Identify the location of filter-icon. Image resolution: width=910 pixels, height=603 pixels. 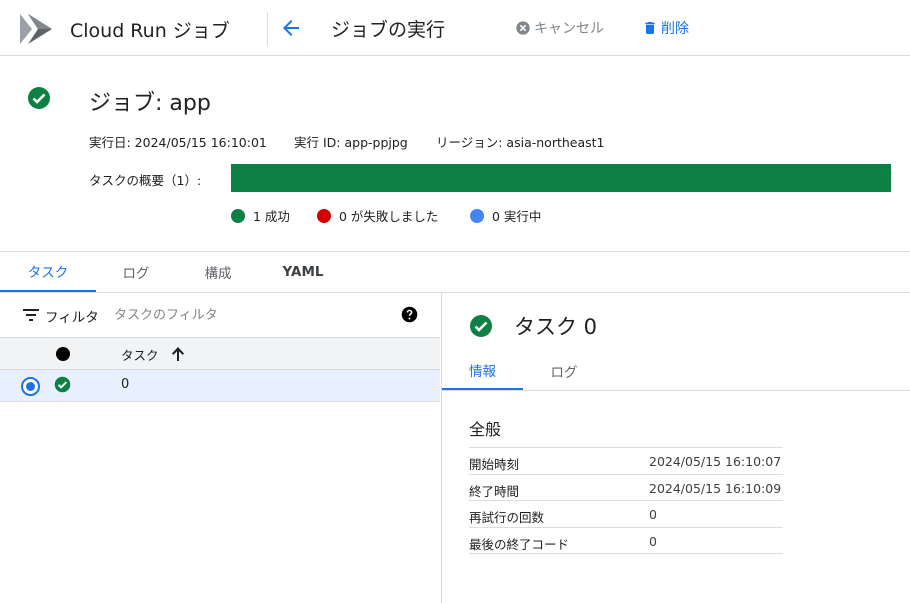
(31, 315).